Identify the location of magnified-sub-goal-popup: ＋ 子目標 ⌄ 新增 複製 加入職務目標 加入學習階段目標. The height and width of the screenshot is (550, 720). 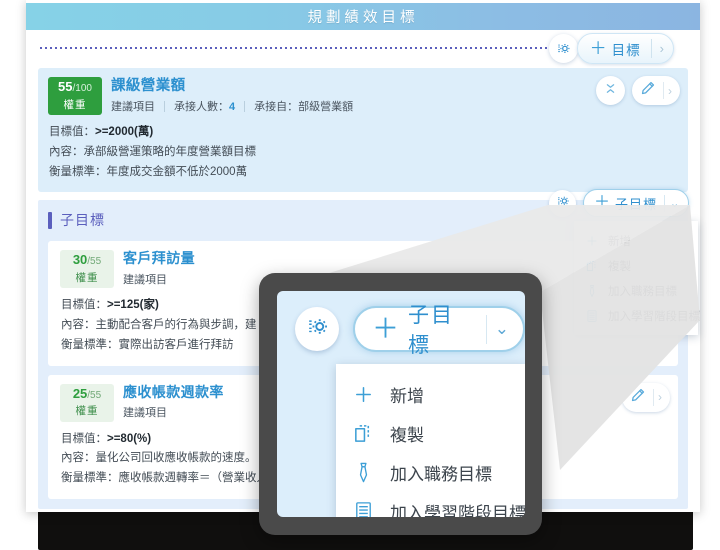
(401, 404).